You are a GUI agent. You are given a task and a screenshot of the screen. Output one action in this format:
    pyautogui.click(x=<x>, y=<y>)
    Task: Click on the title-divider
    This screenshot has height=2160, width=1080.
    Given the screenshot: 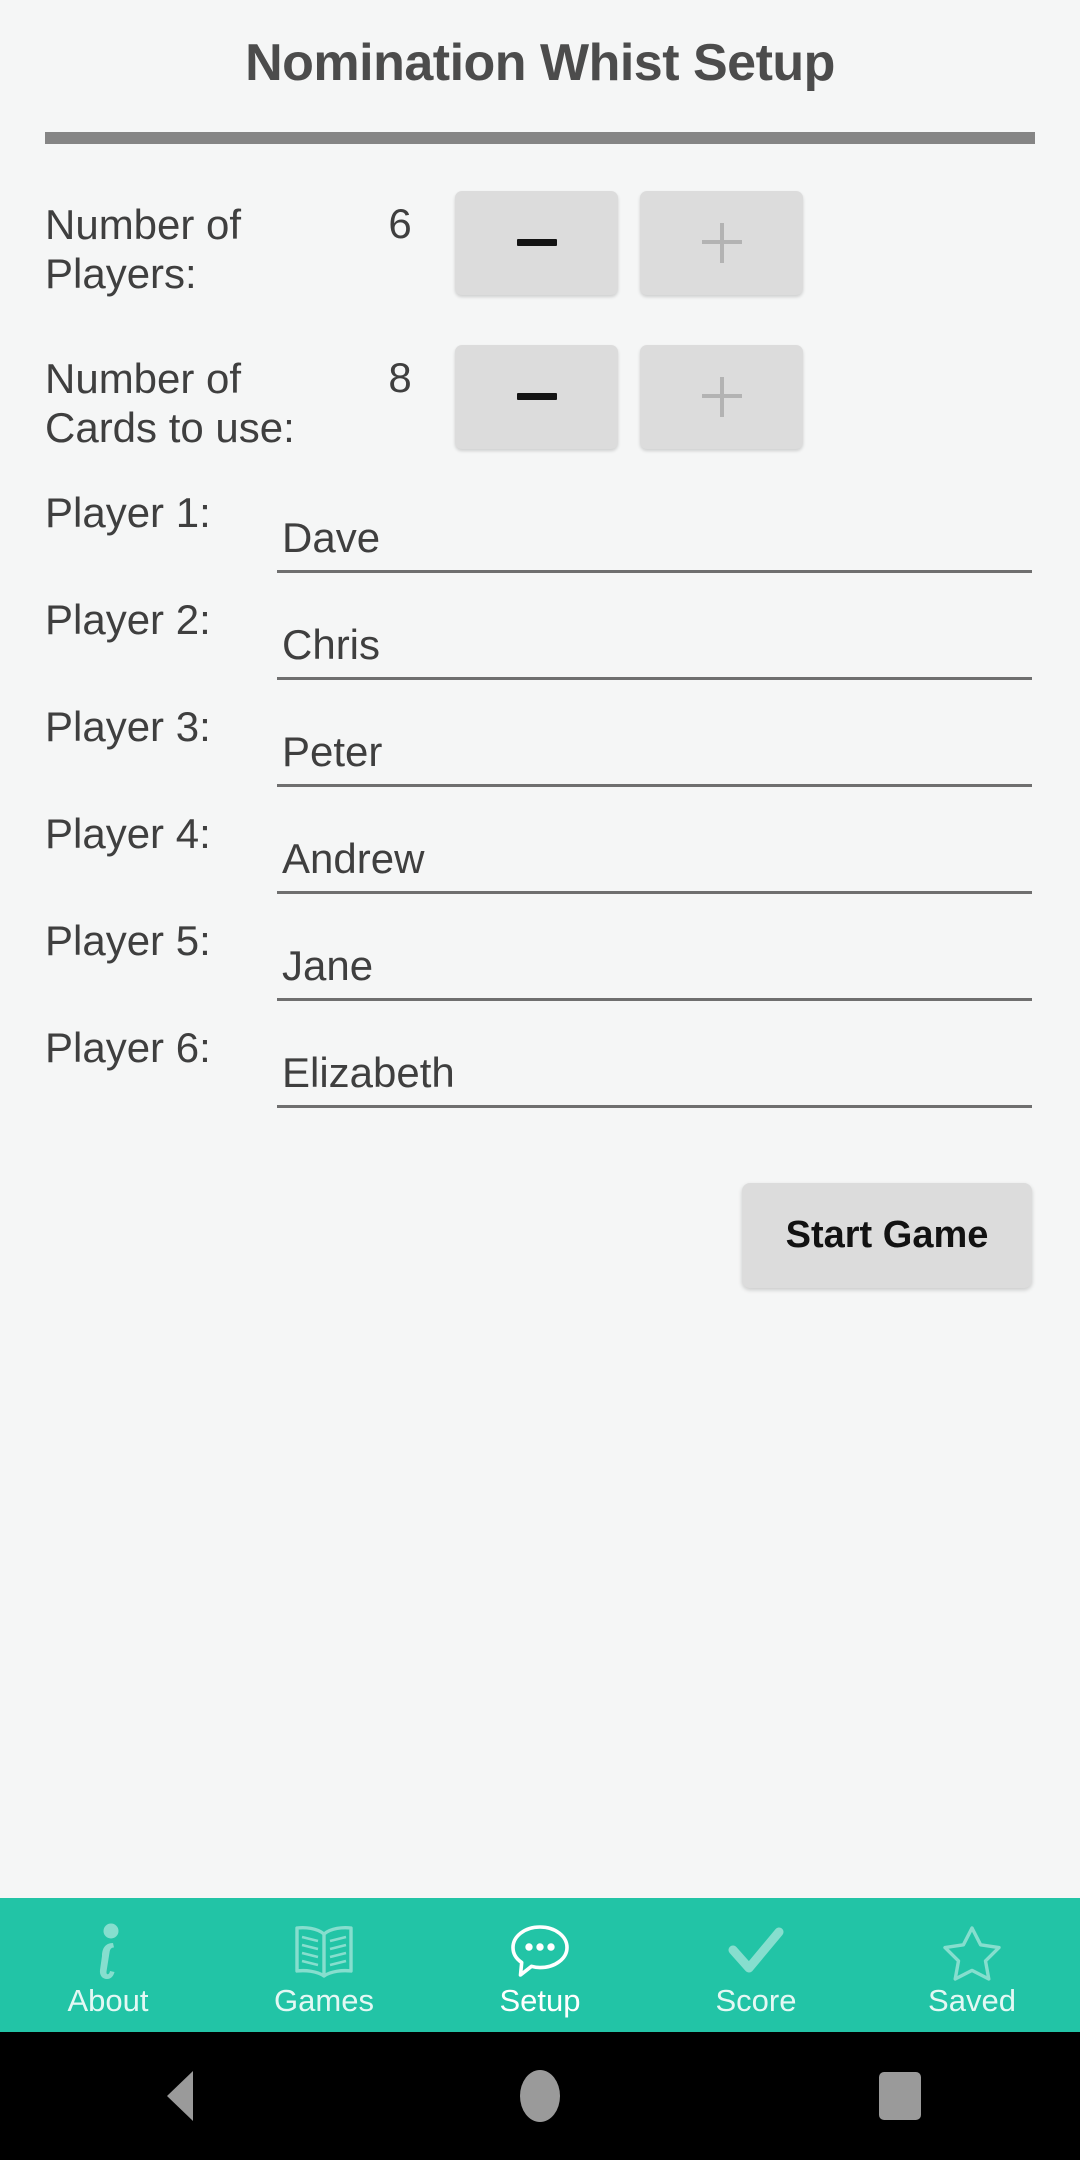 What is the action you would take?
    pyautogui.click(x=540, y=137)
    